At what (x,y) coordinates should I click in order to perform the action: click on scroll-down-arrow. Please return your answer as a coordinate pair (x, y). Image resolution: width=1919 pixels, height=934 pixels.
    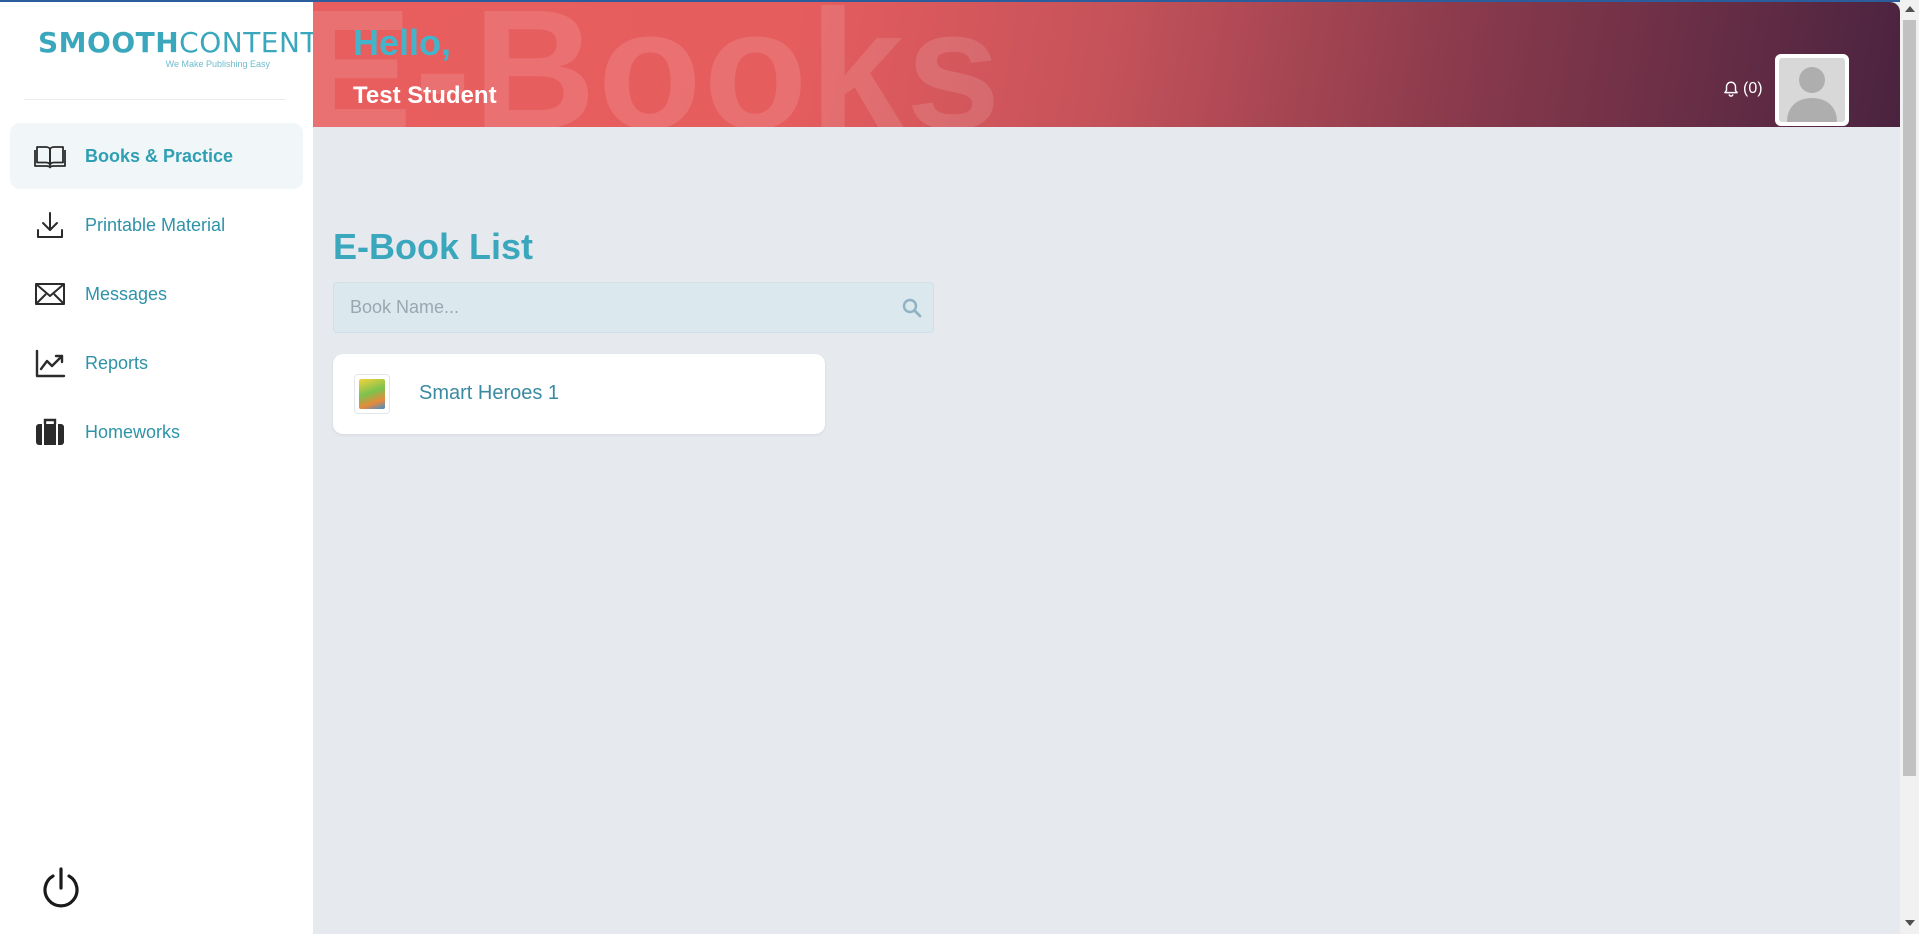
    Looking at the image, I should click on (1910, 923).